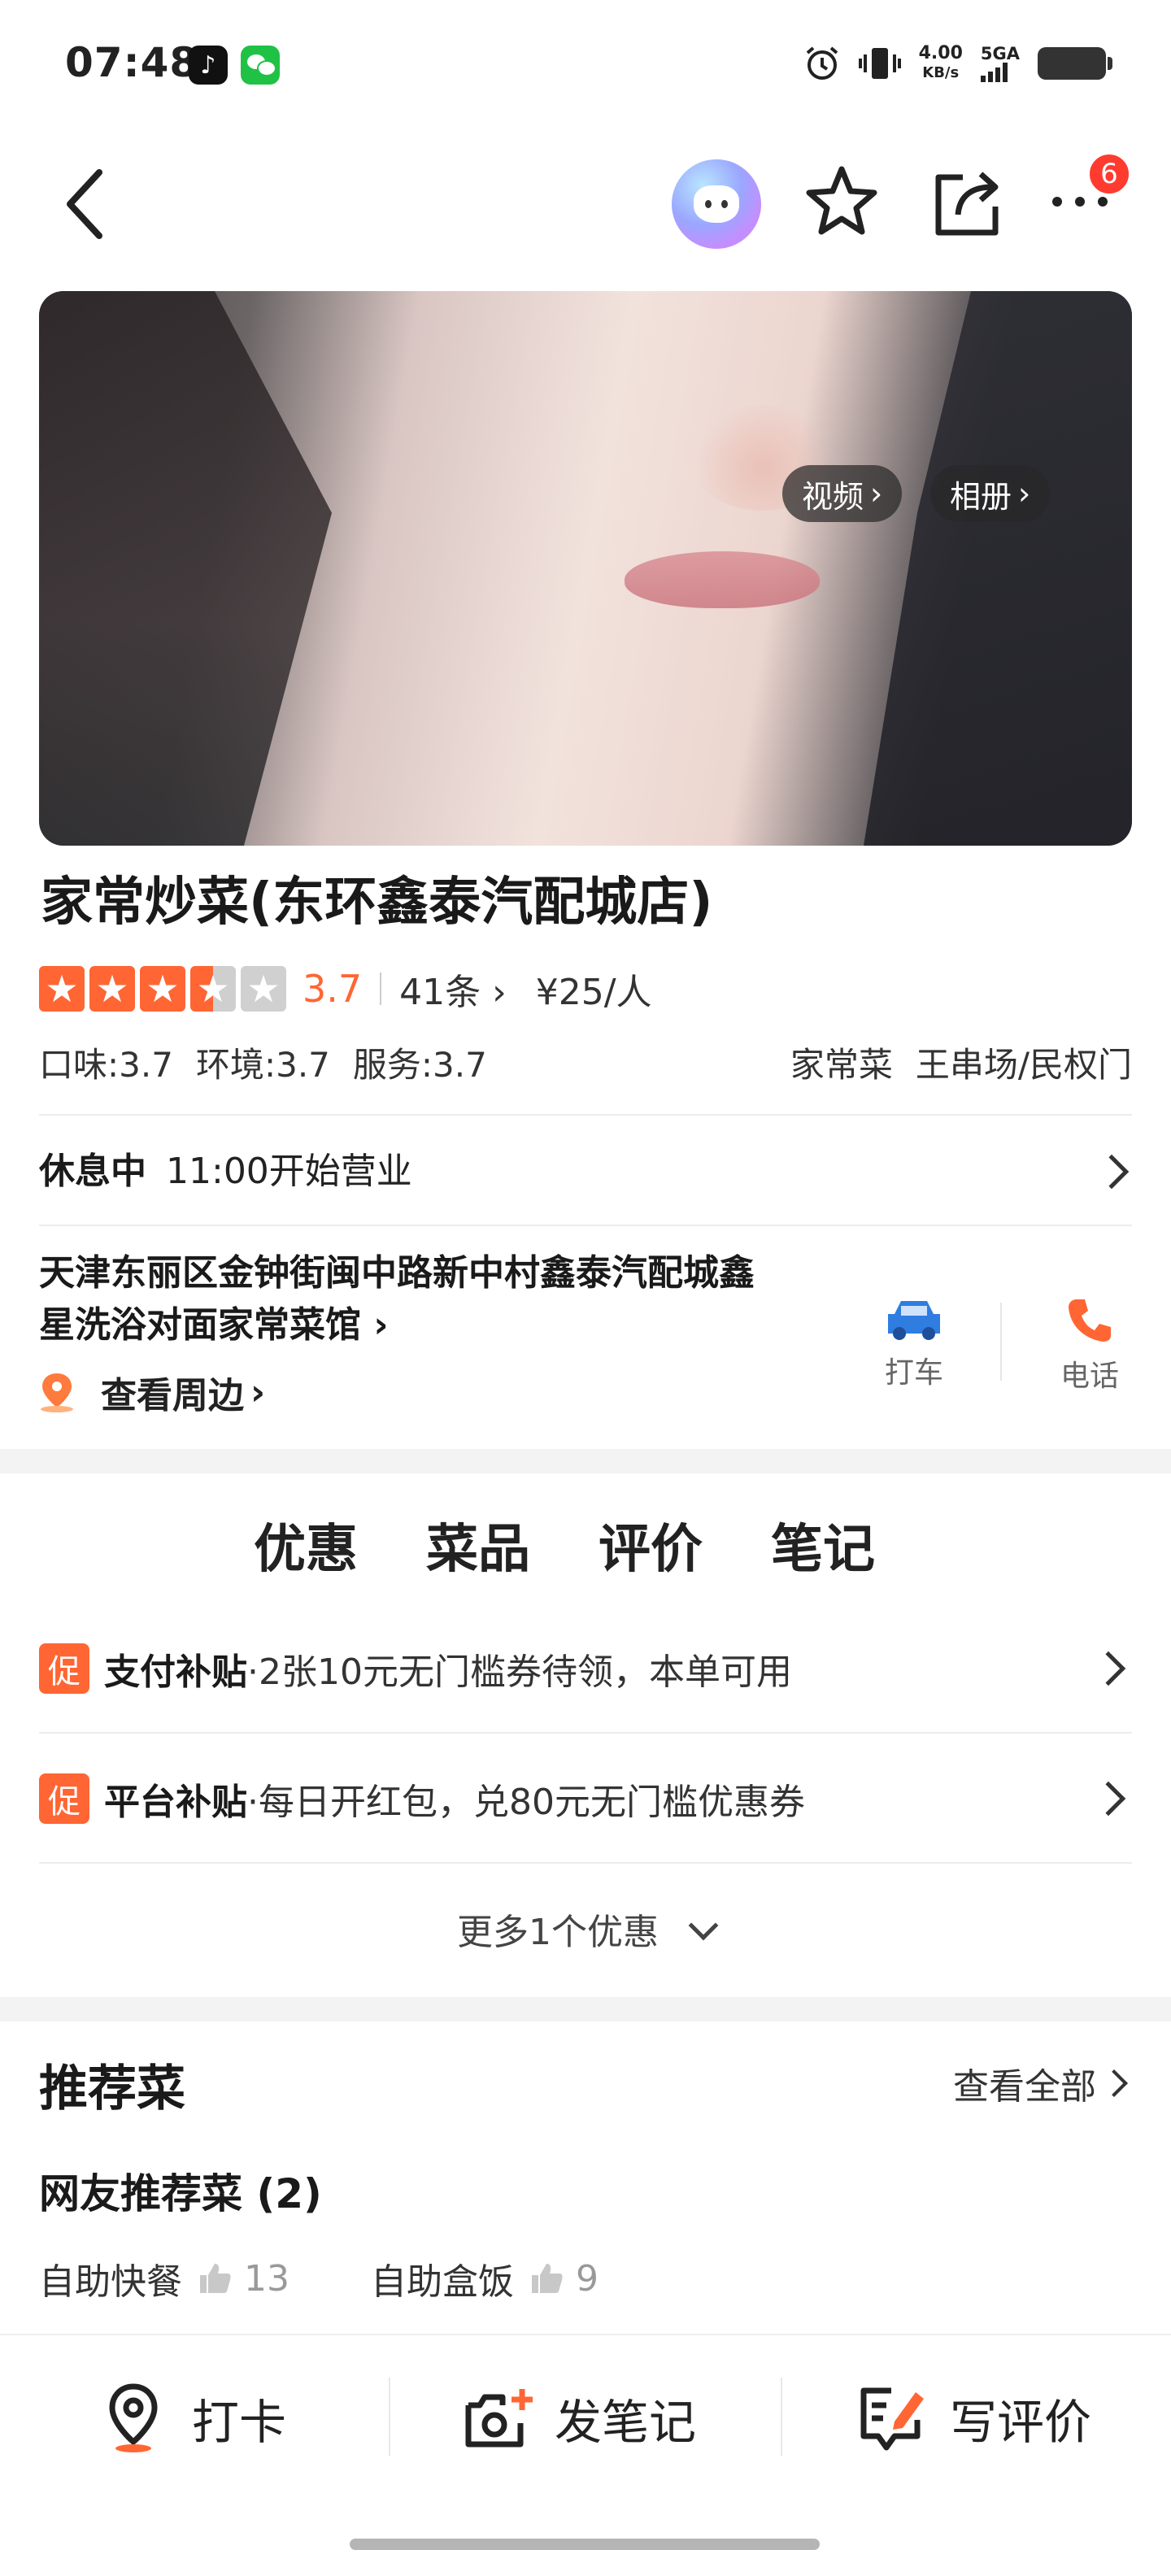  What do you see at coordinates (526, 1803) in the screenshot?
I see `promo-description: ·每日开红包，兑80元无门槛优惠券` at bounding box center [526, 1803].